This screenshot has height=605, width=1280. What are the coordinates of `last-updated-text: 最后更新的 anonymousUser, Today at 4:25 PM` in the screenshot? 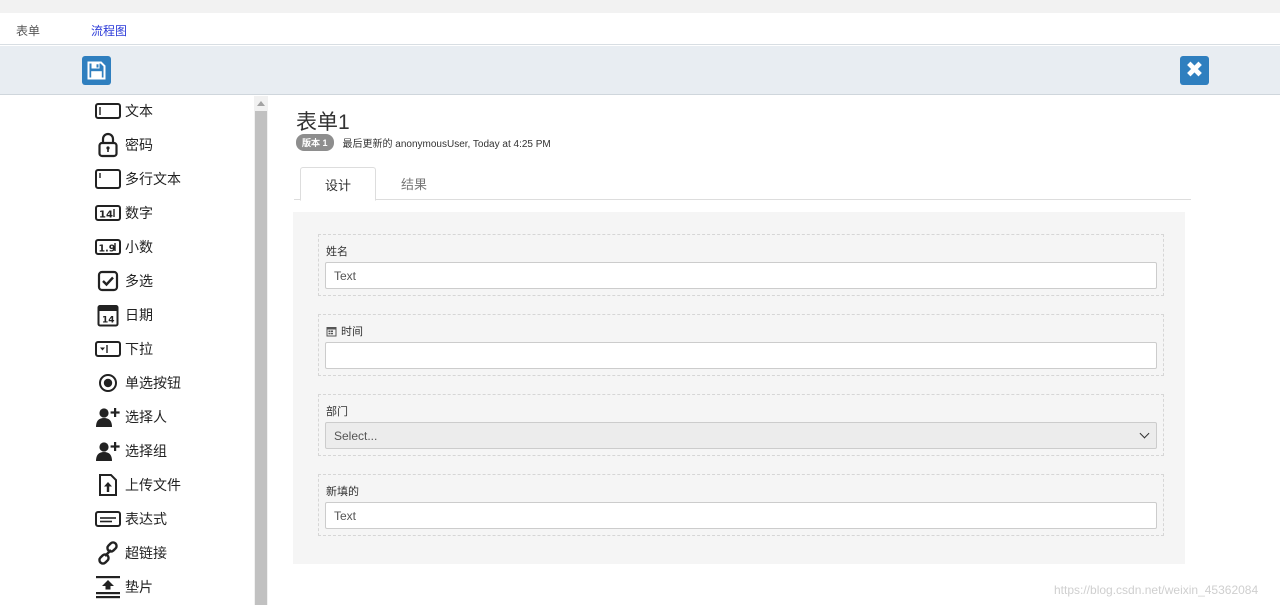 It's located at (446, 144).